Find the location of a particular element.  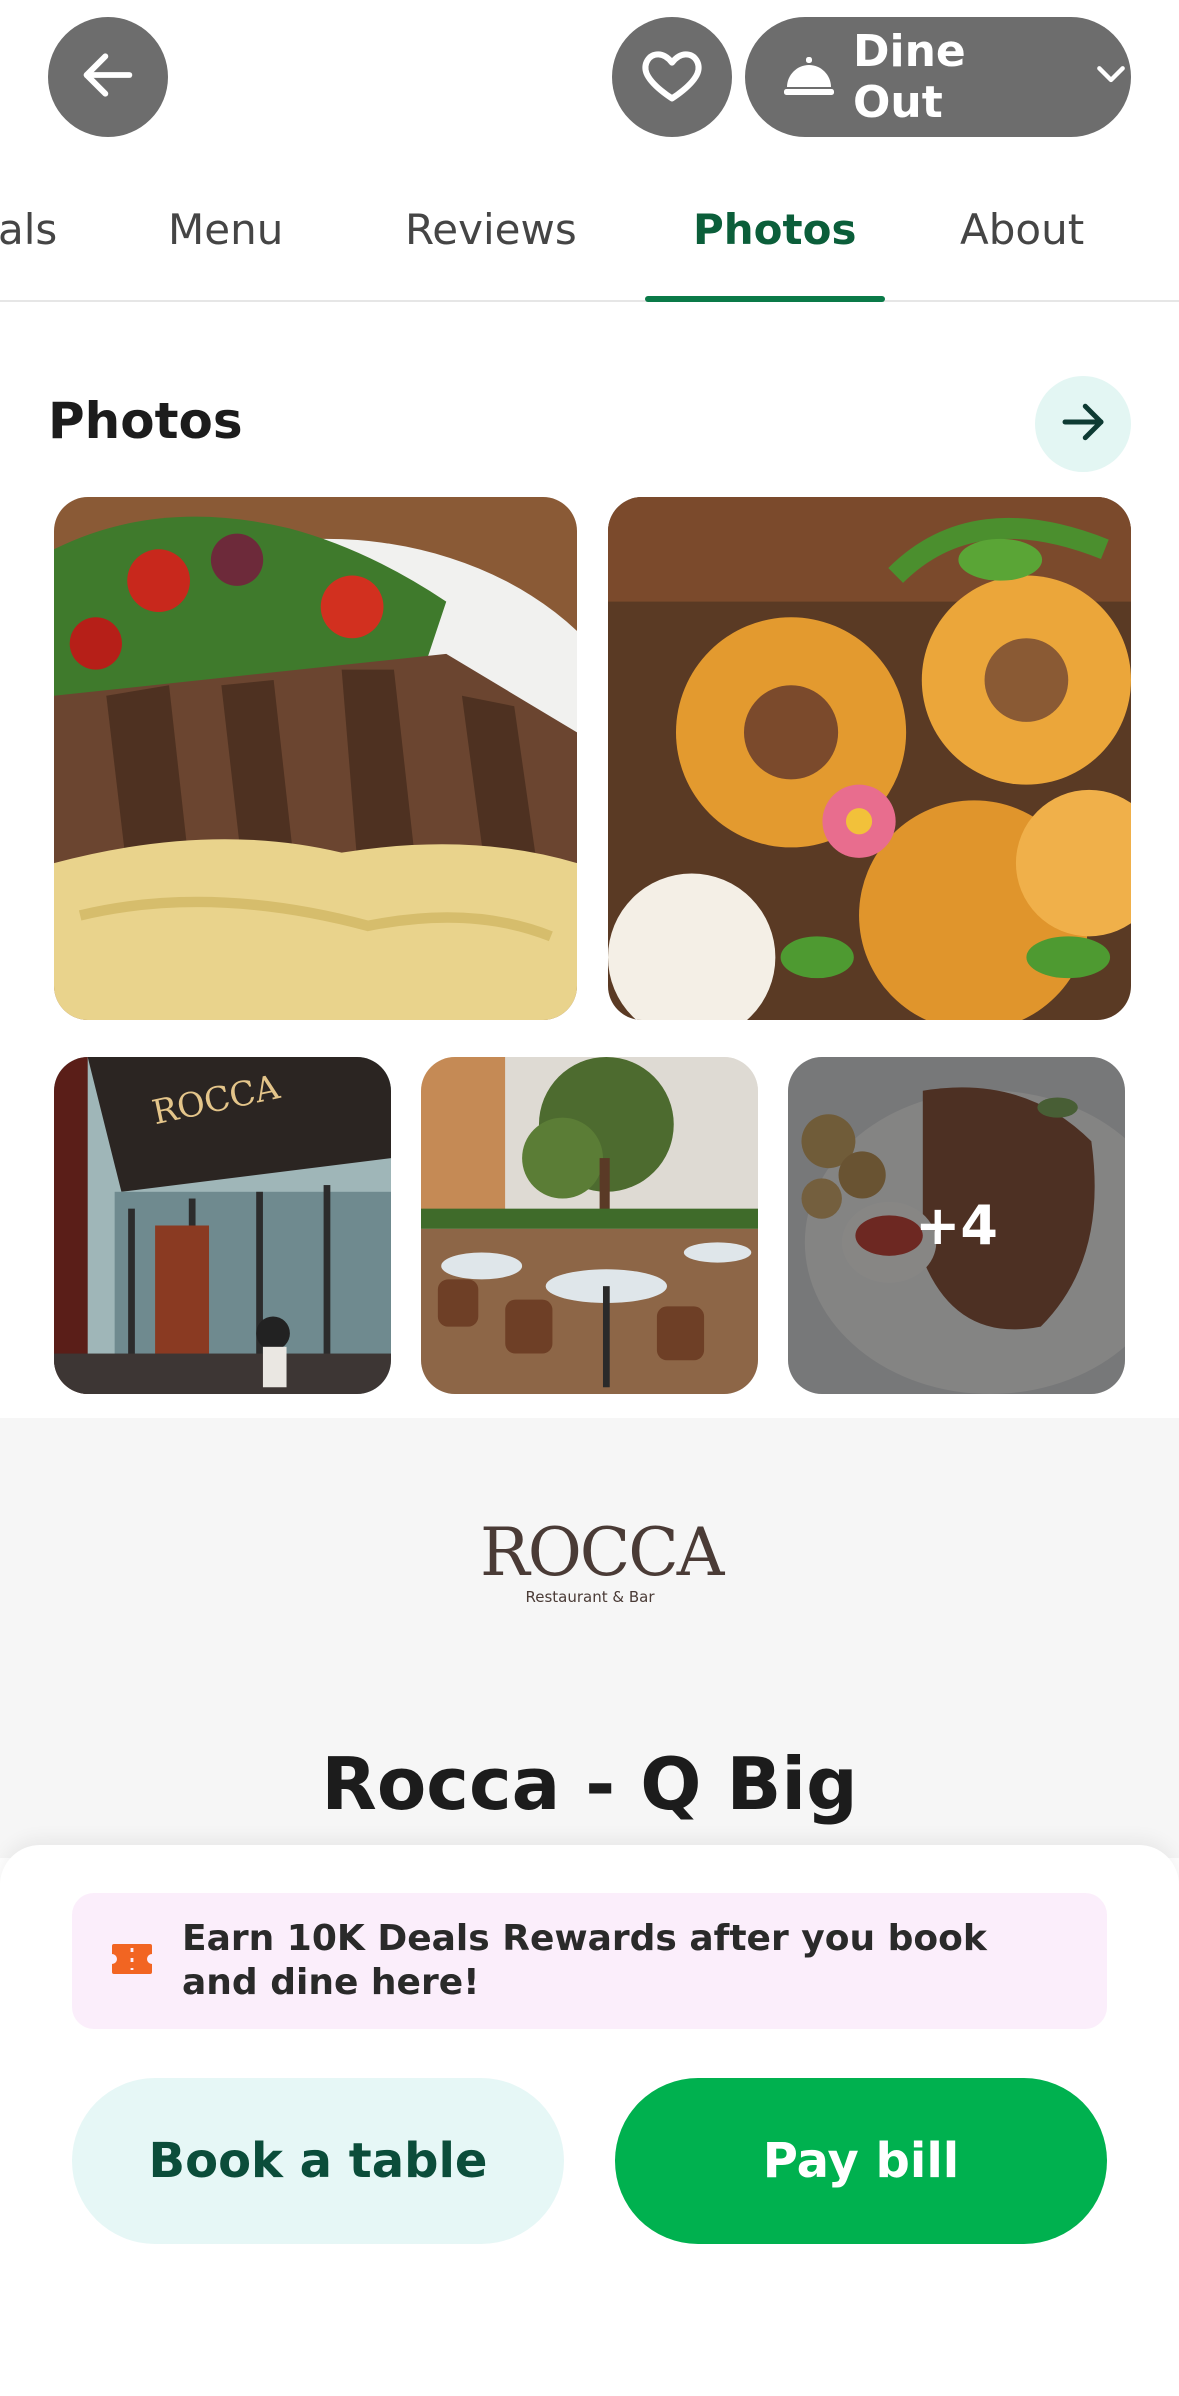

dine-mode-label: Dine Out is located at coordinates (909, 77).